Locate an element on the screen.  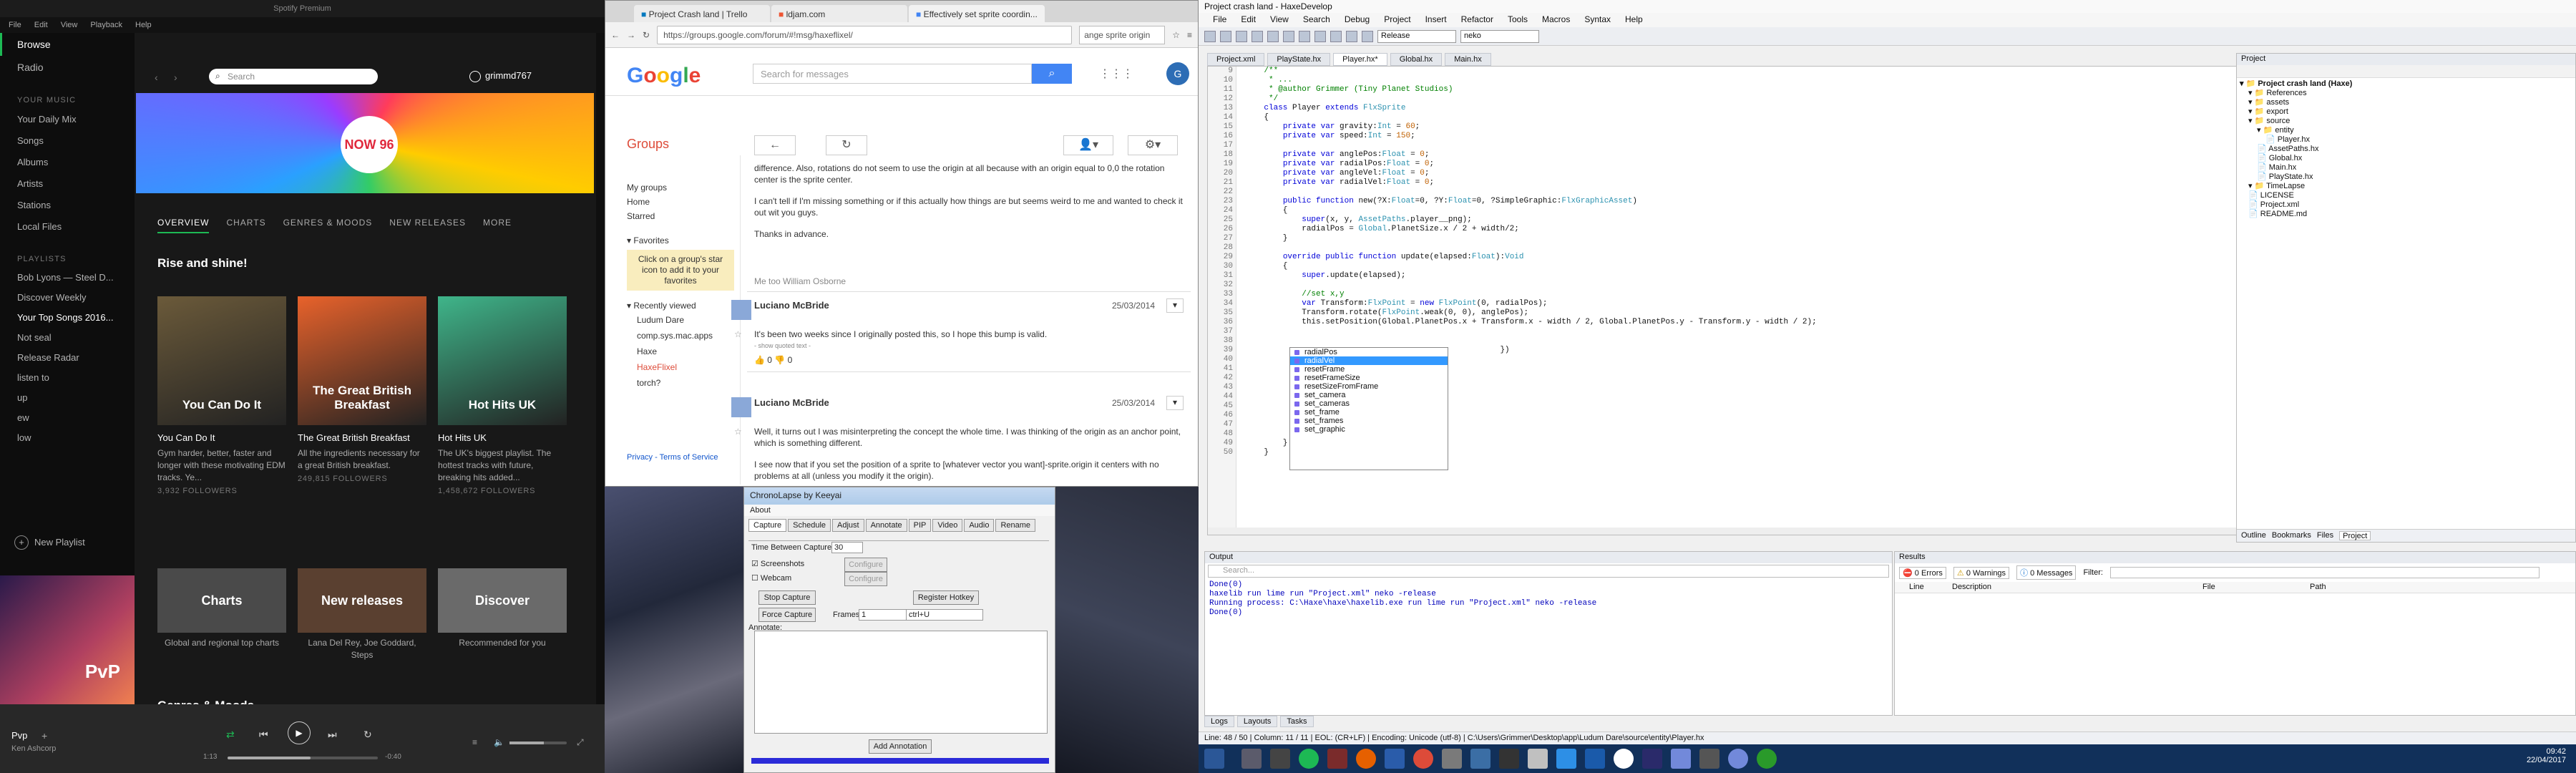
user-menu: grimmd767 is located at coordinates (500, 76).